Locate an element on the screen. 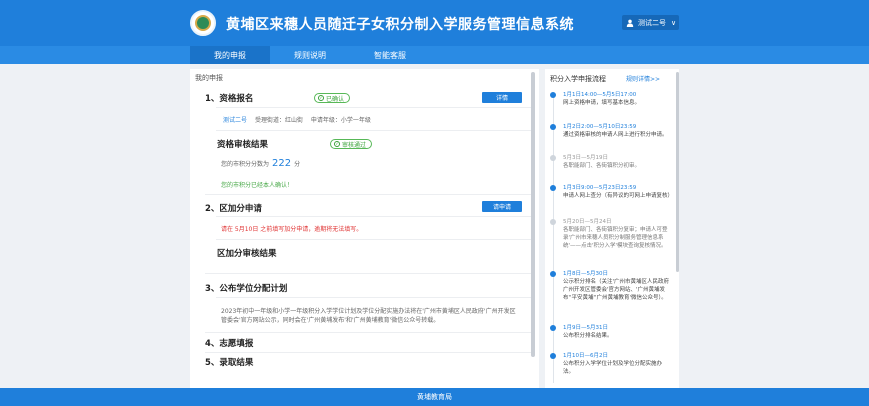 The image size is (869, 406). review-title: 资格审核结果 is located at coordinates (243, 145).